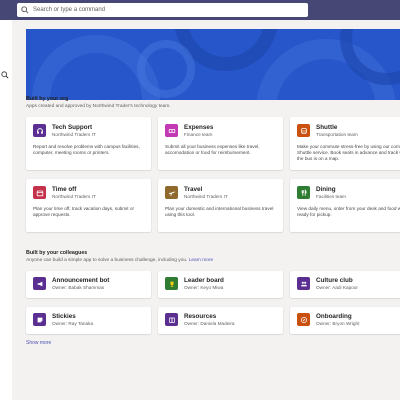 The height and width of the screenshot is (400, 400). I want to click on headset-icon, so click(39, 130).